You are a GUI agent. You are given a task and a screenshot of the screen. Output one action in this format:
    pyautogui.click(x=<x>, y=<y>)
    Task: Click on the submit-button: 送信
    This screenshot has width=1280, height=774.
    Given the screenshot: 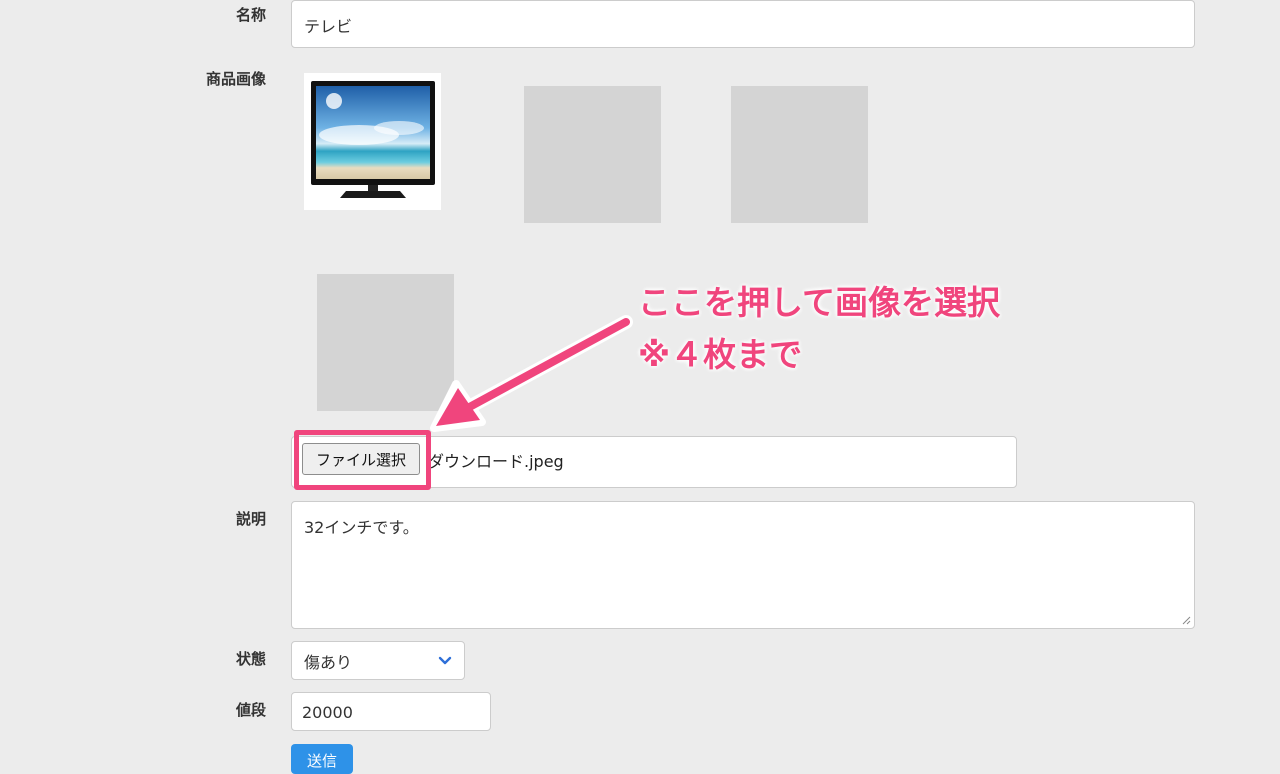 What is the action you would take?
    pyautogui.click(x=322, y=759)
    